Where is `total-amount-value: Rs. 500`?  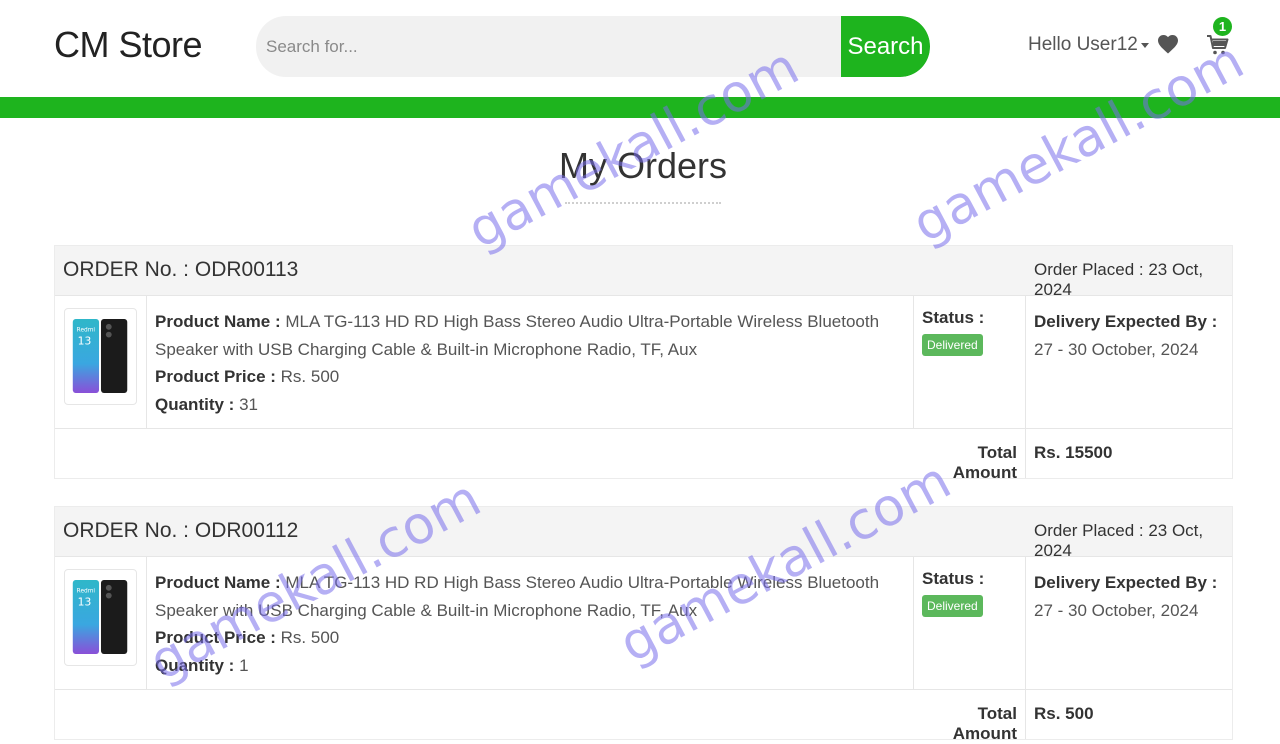
total-amount-value: Rs. 500 is located at coordinates (1064, 713).